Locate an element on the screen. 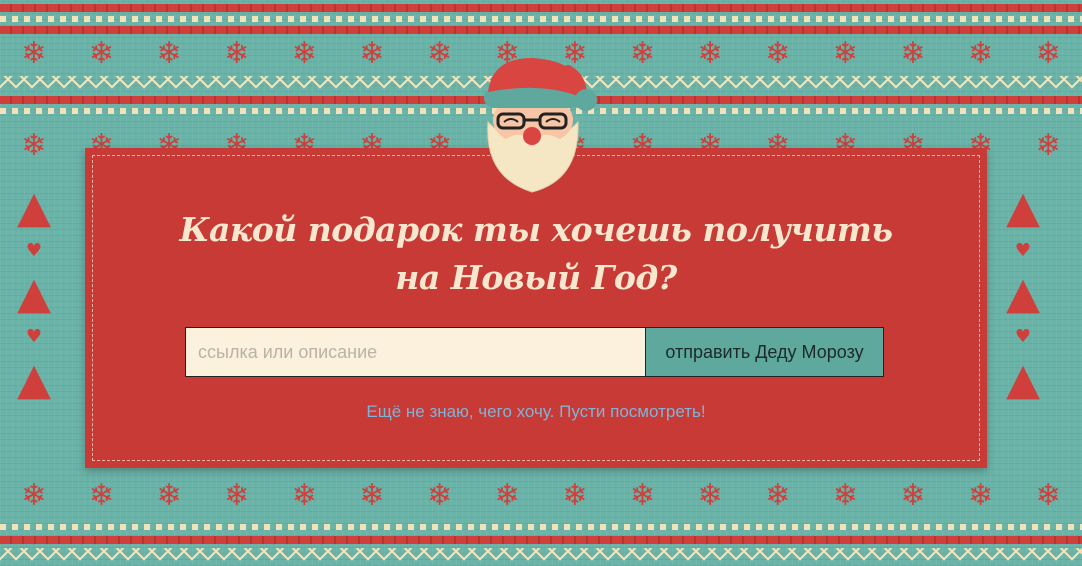 This screenshot has height=566, width=1082. santa-avatar-icon is located at coordinates (540, 125).